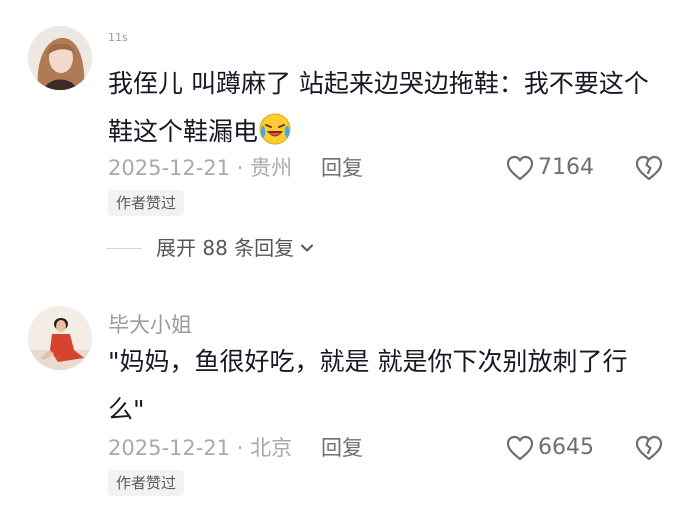 This screenshot has width=690, height=506. What do you see at coordinates (378, 107) in the screenshot?
I see `comment-text-body: 我侄儿 叫蹲麻了 站起来边哭边拖鞋：我不要这个鞋这个鞋漏电` at bounding box center [378, 107].